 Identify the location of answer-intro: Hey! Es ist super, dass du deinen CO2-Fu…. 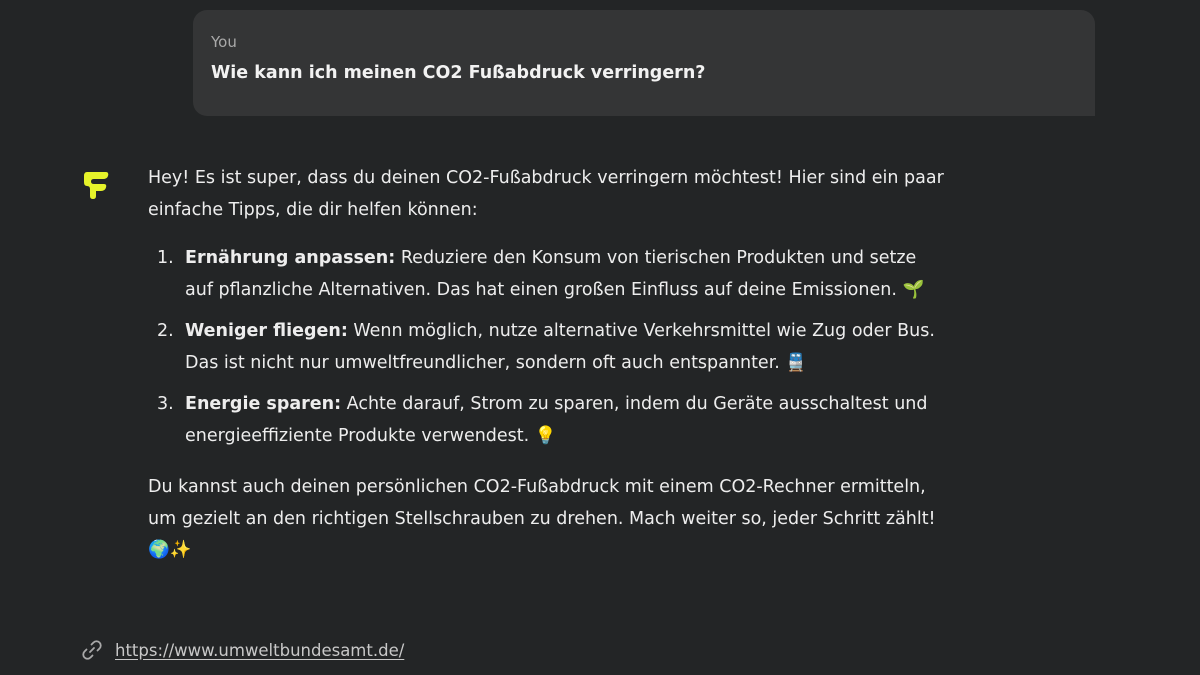
(546, 194).